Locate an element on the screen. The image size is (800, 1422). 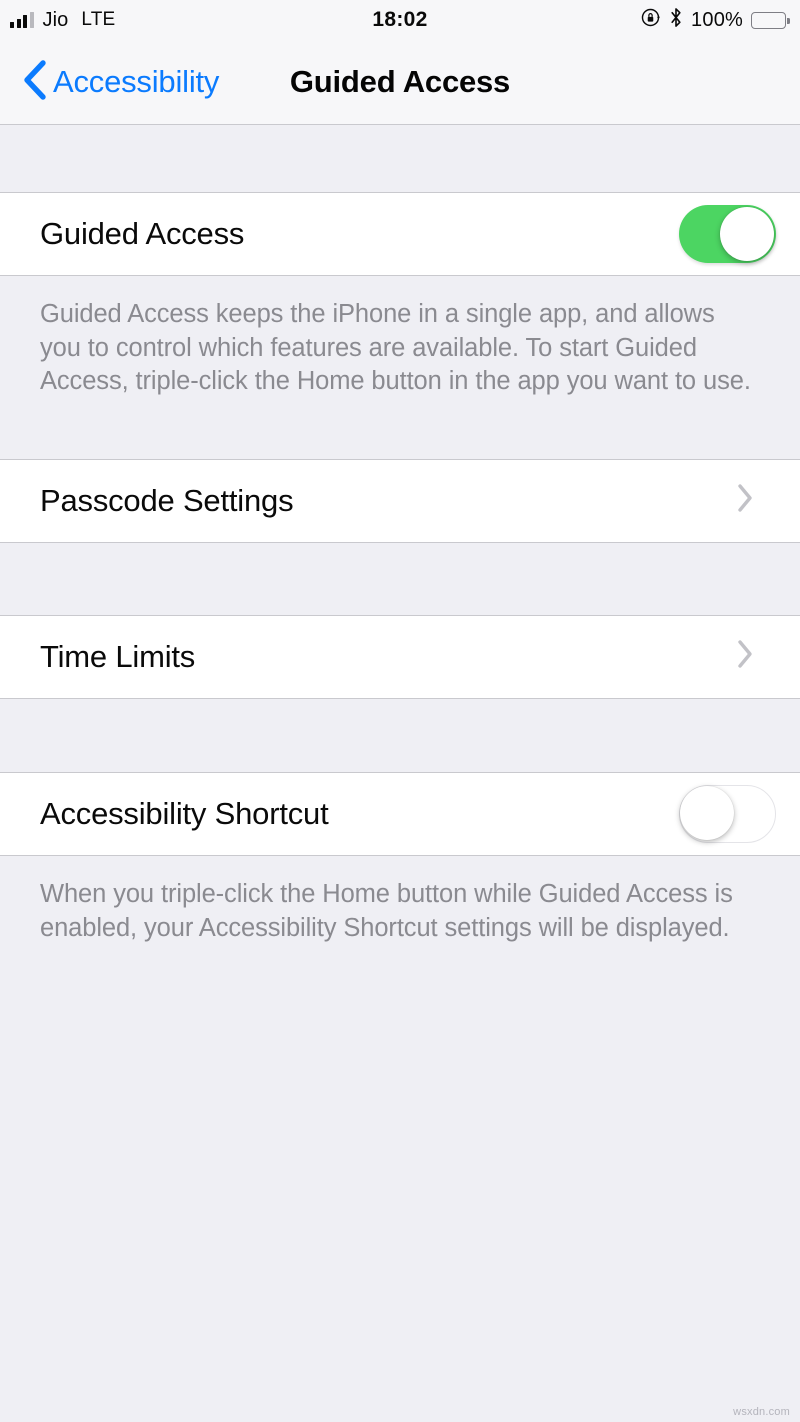
passcode-settings-group: Passcode Settings is located at coordinates (400, 500).